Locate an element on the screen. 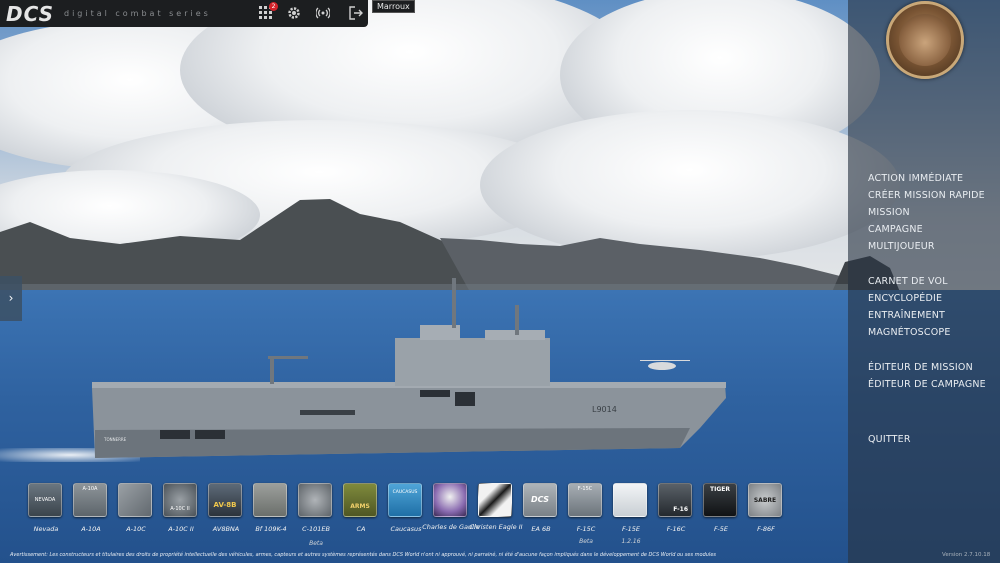 The width and height of the screenshot is (1000, 563). module-a10a: A-10A A-10A is located at coordinates (91, 508).